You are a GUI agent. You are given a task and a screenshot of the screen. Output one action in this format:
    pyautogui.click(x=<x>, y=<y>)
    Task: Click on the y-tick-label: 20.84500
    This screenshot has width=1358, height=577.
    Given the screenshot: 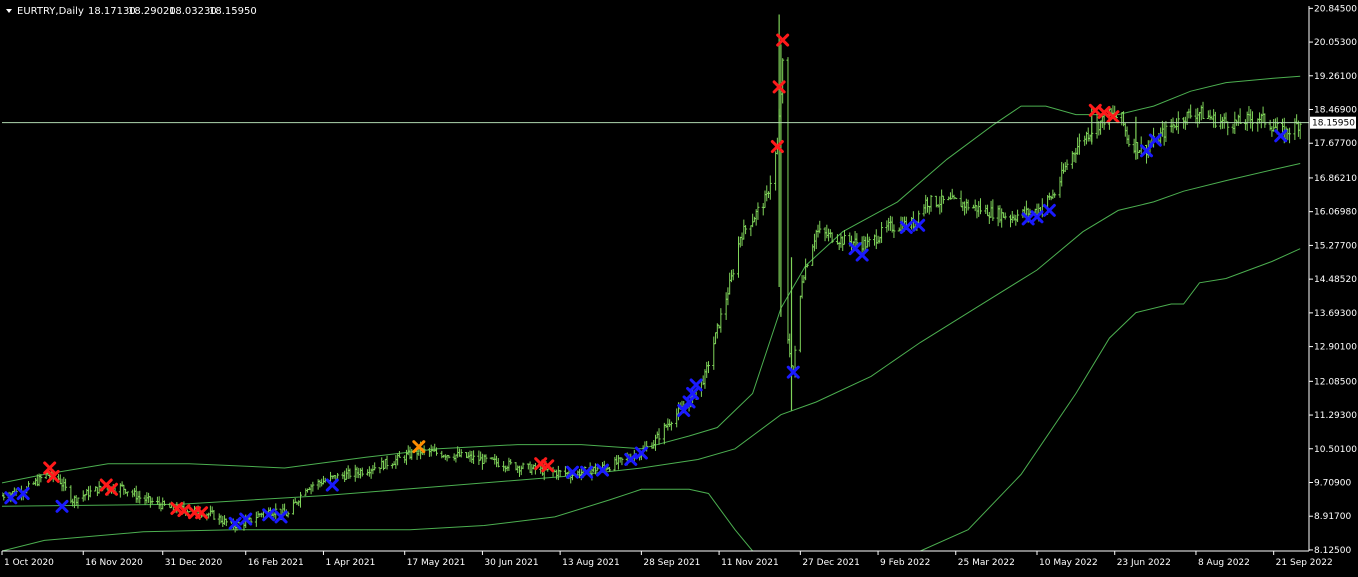 What is the action you would take?
    pyautogui.click(x=1335, y=9)
    